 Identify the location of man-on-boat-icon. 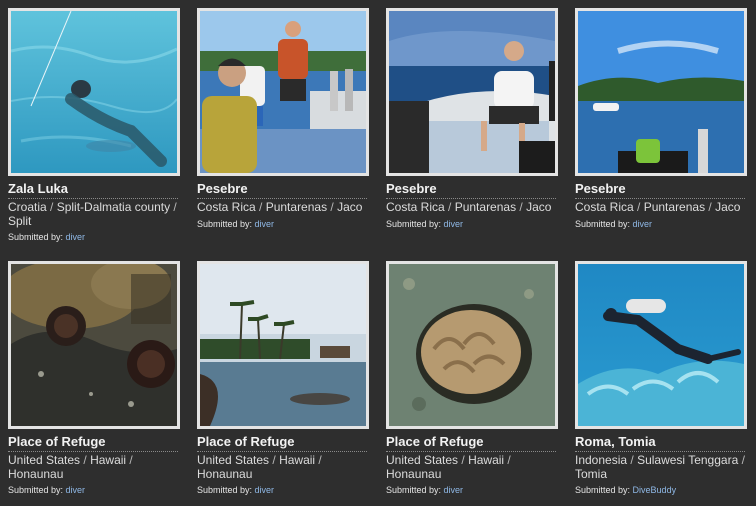
(472, 92).